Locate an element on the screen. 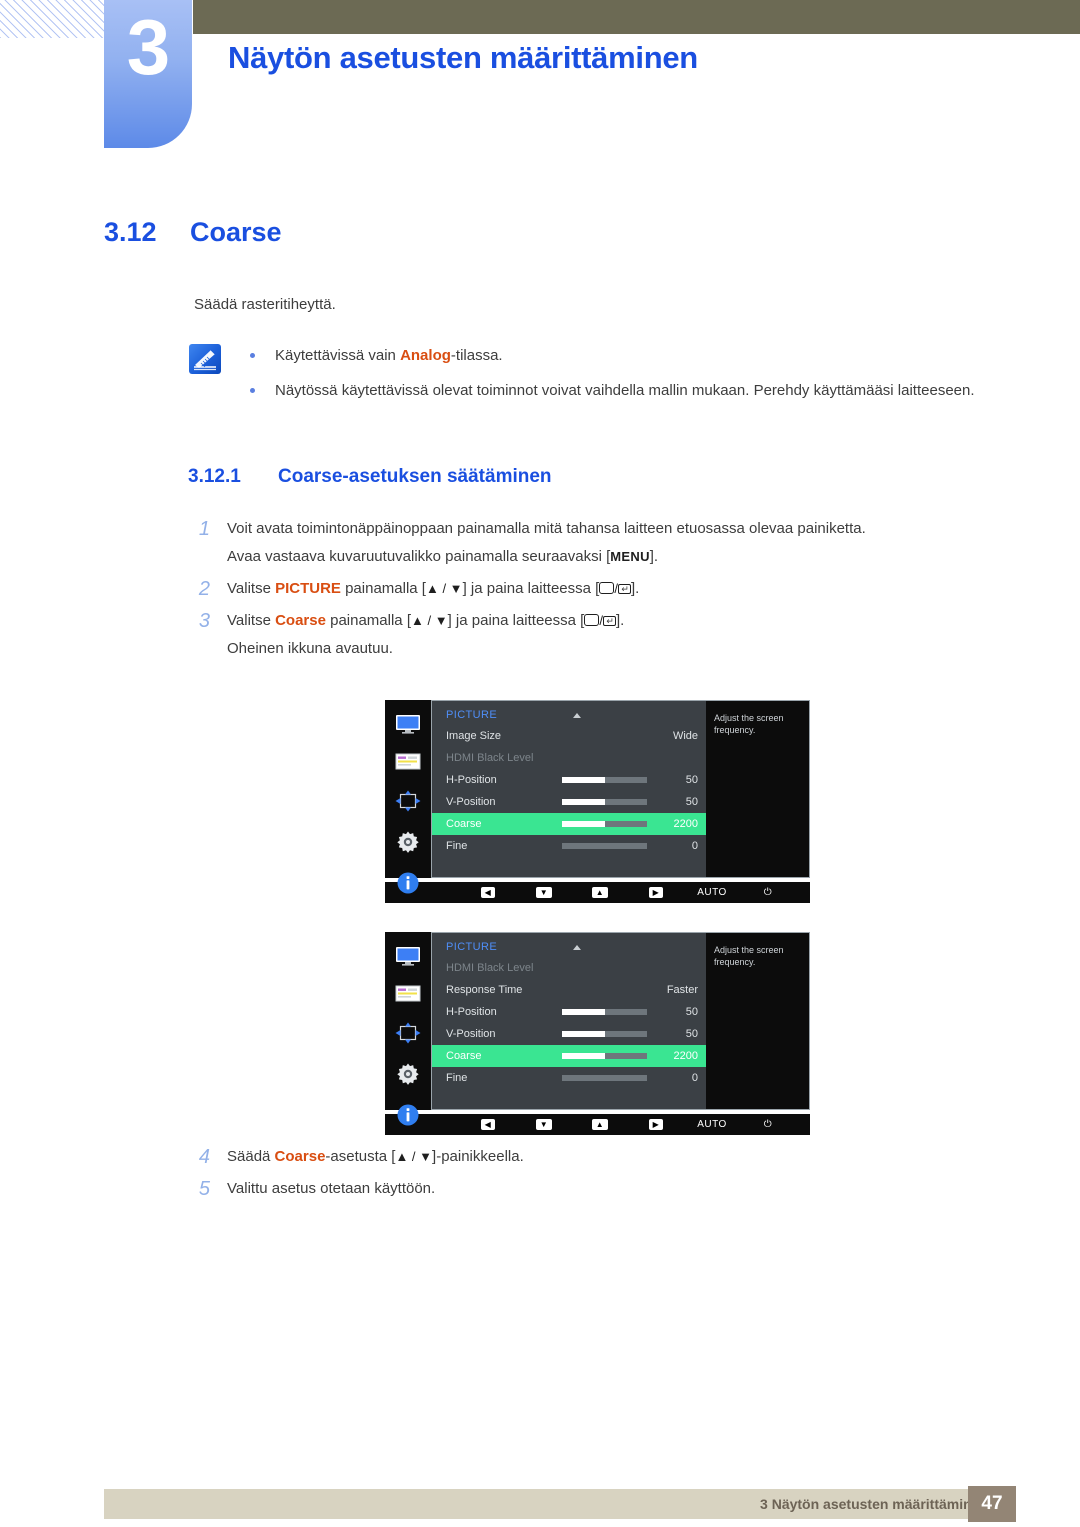  step-text-d: ]. is located at coordinates (635, 588).